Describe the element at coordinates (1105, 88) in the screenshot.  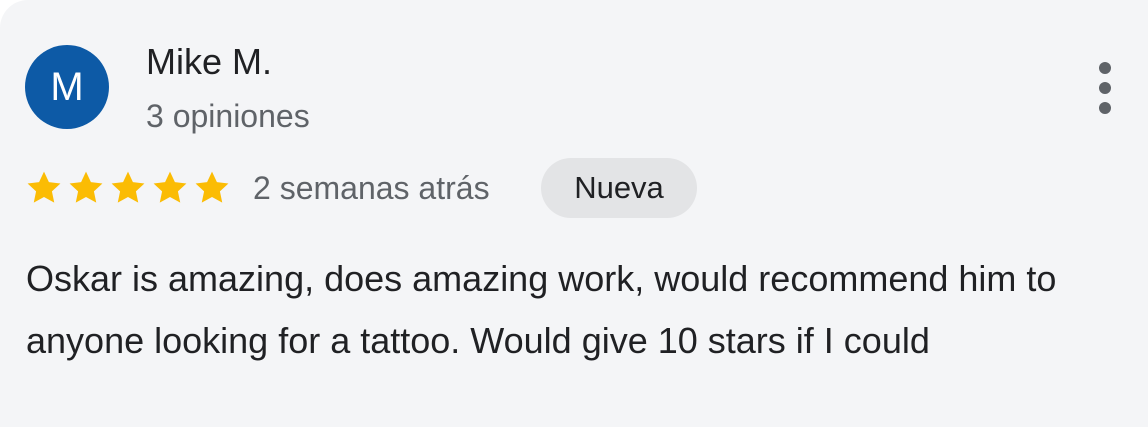
I see `more-options-button` at that location.